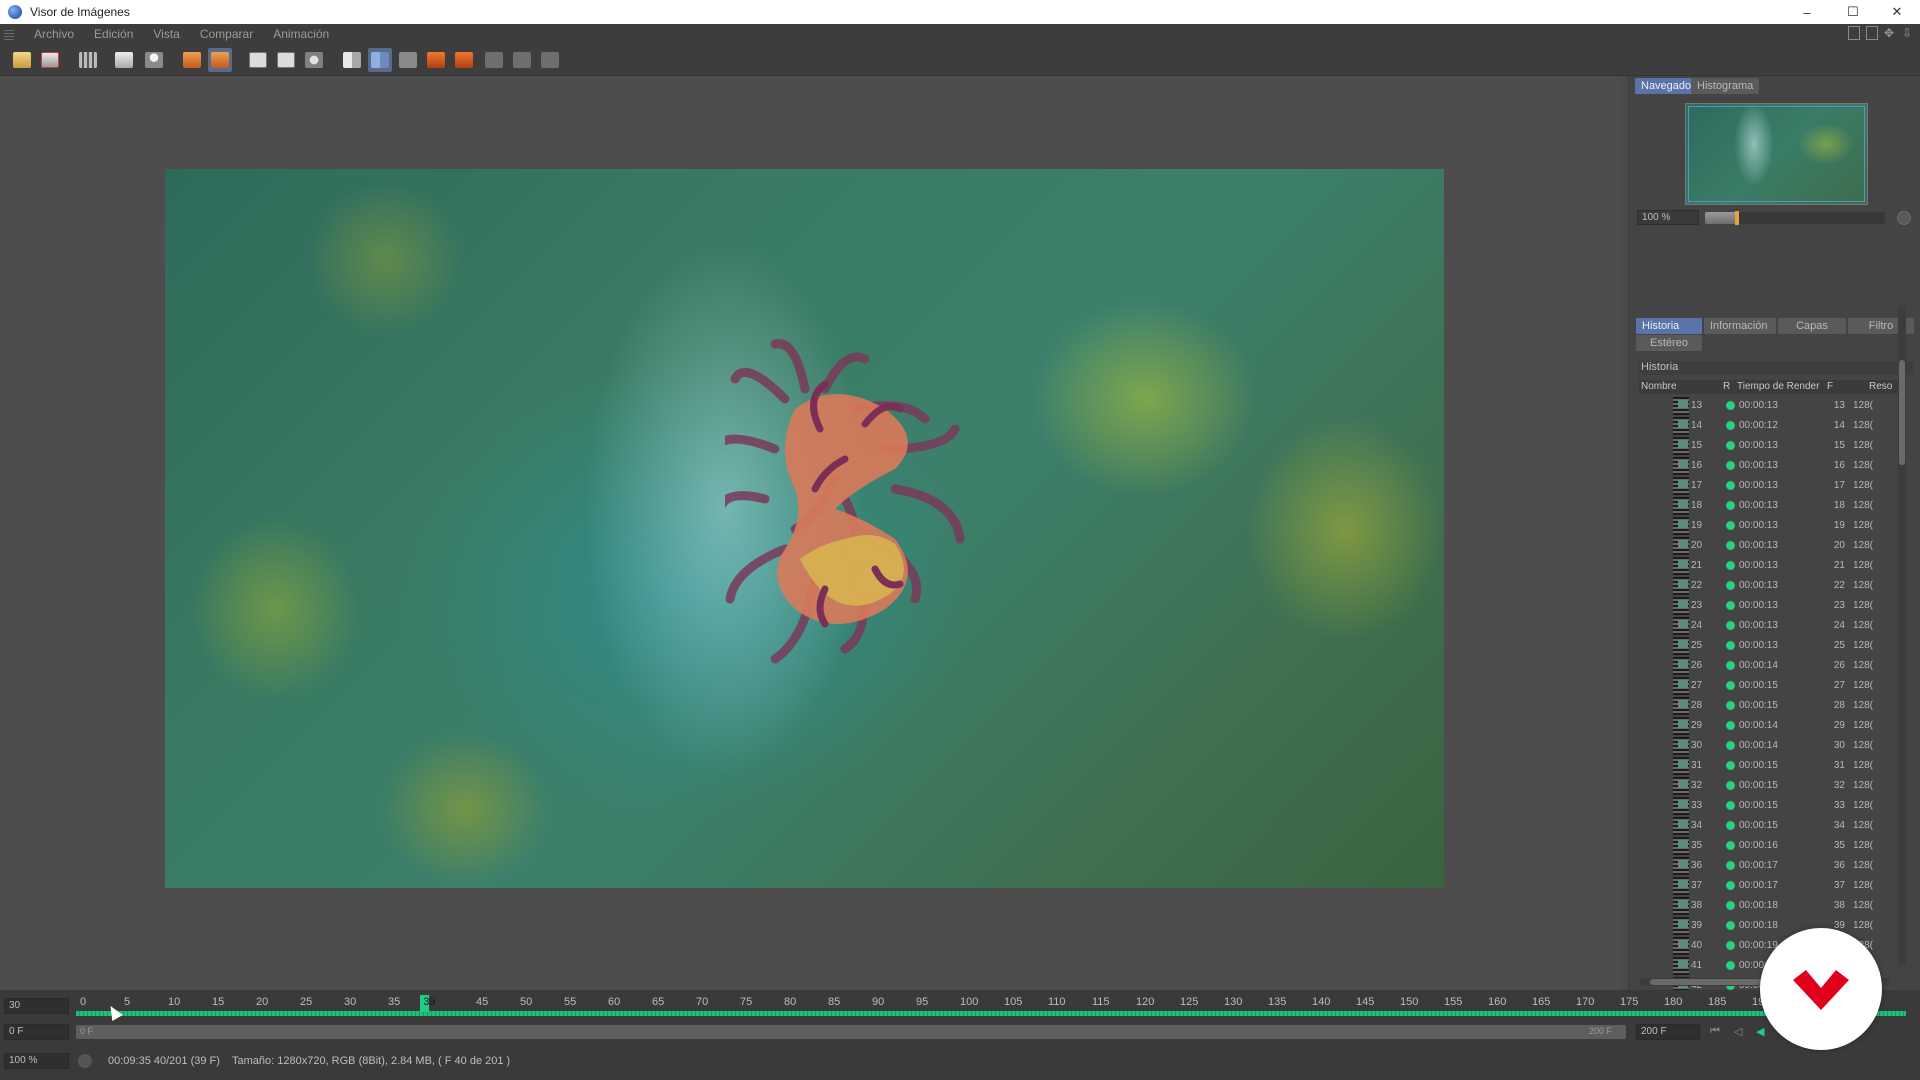 Image resolution: width=1920 pixels, height=1080 pixels. I want to click on history-row: 18 00:00:13 18 128(, so click(1770, 506).